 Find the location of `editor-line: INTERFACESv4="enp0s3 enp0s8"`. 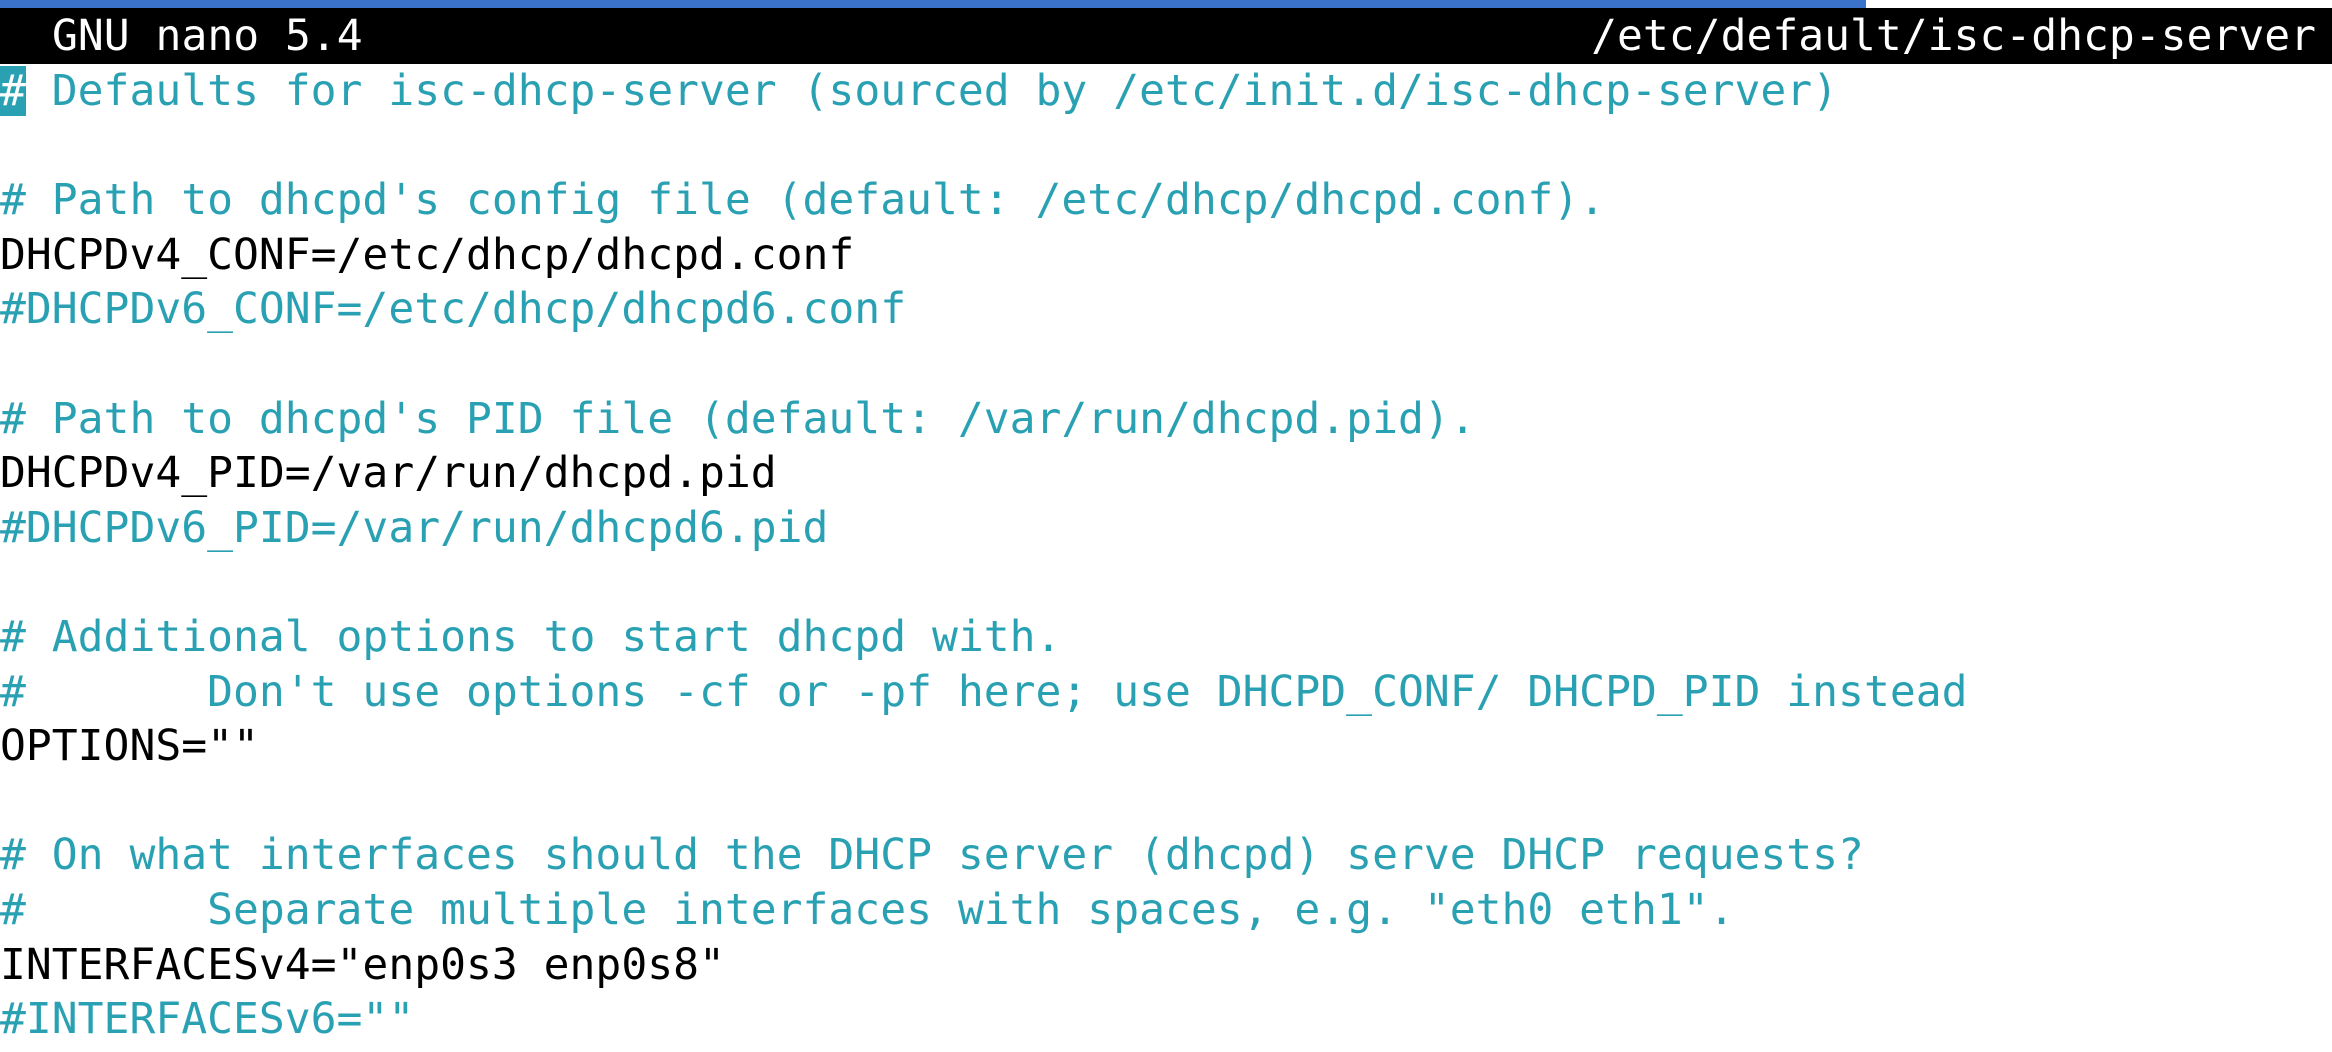

editor-line: INTERFACESv4="enp0s3 enp0s8" is located at coordinates (1166, 965).